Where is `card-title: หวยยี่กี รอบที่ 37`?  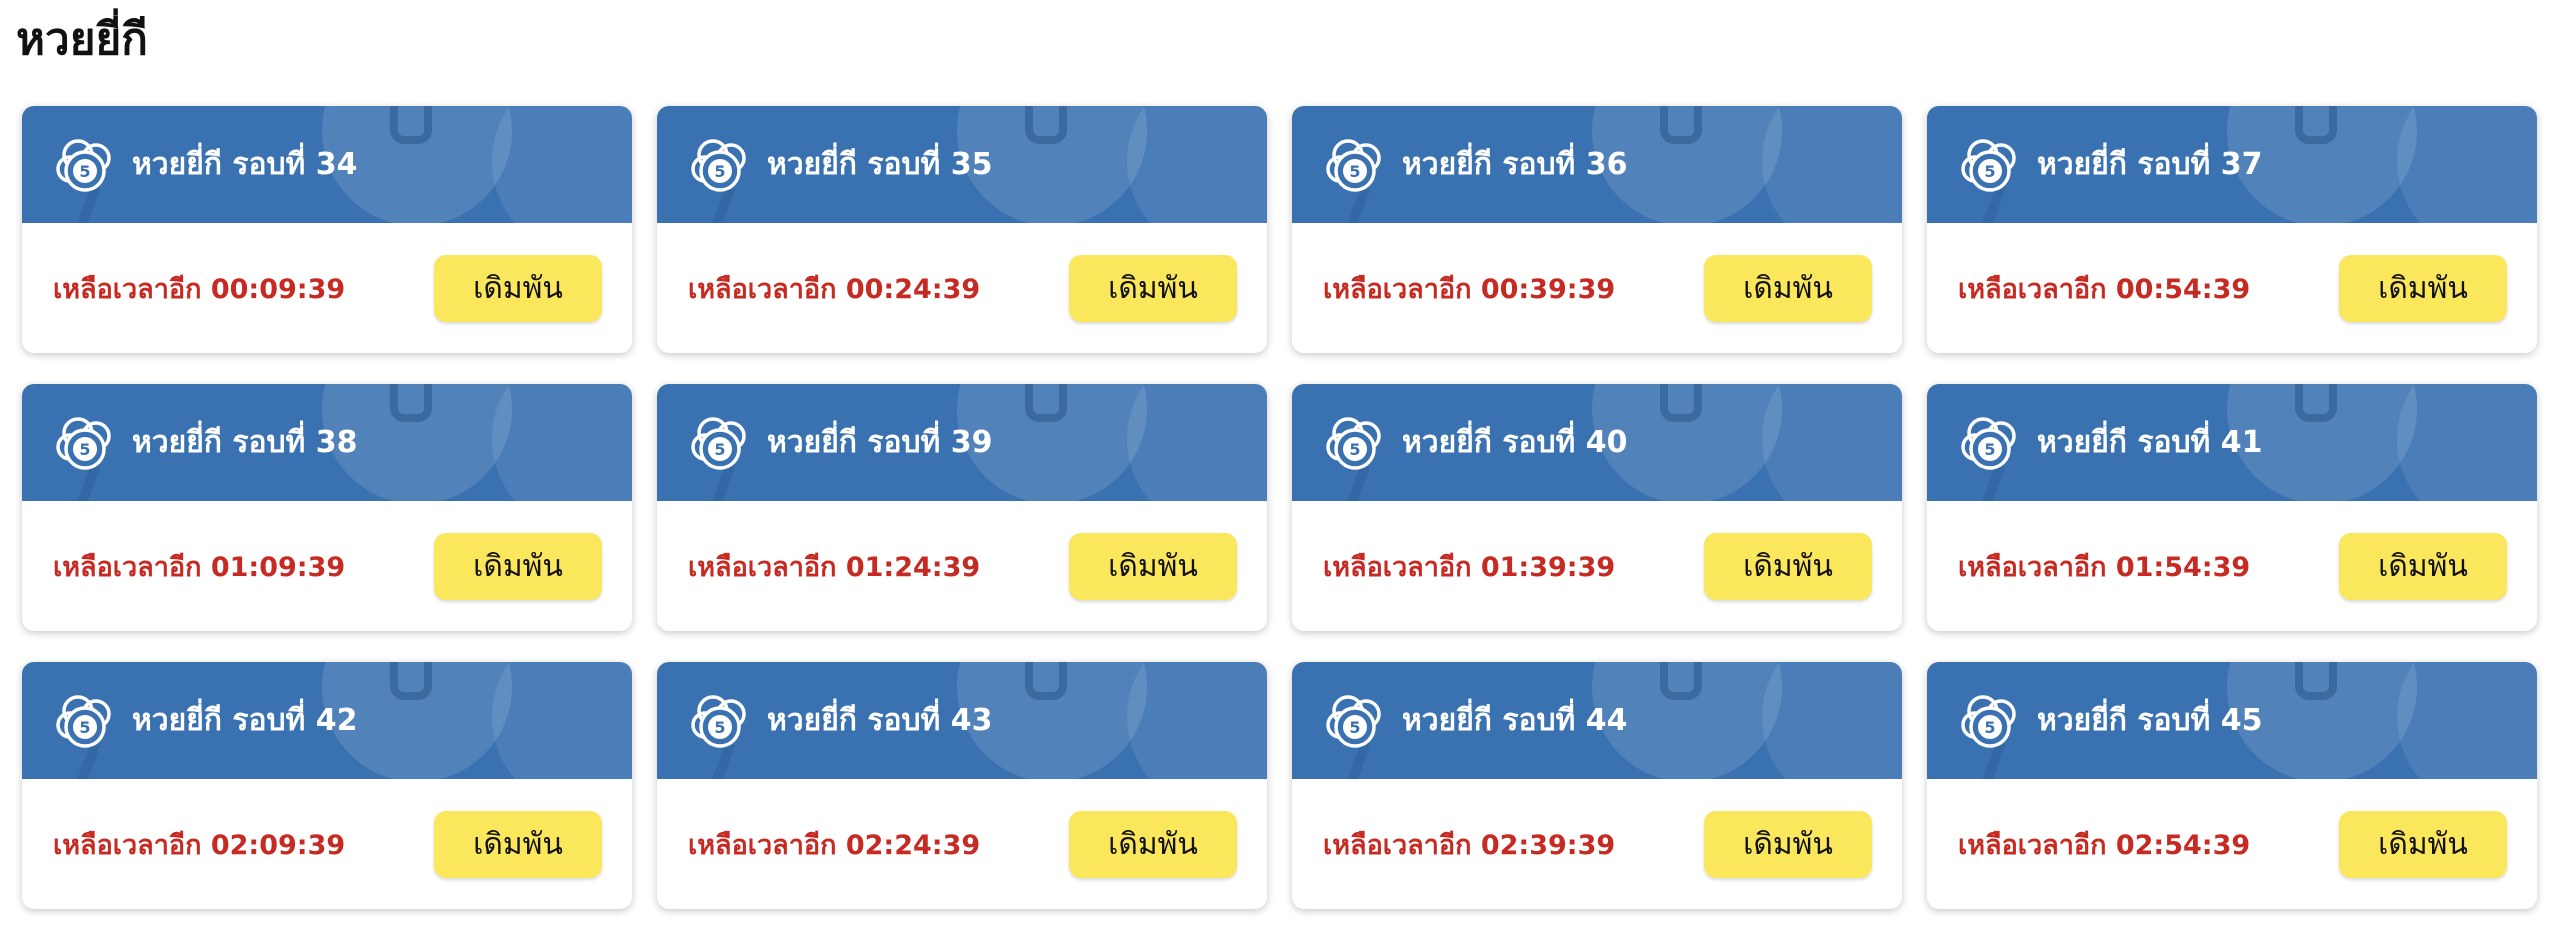 card-title: หวยยี่กี รอบที่ 37 is located at coordinates (2150, 164).